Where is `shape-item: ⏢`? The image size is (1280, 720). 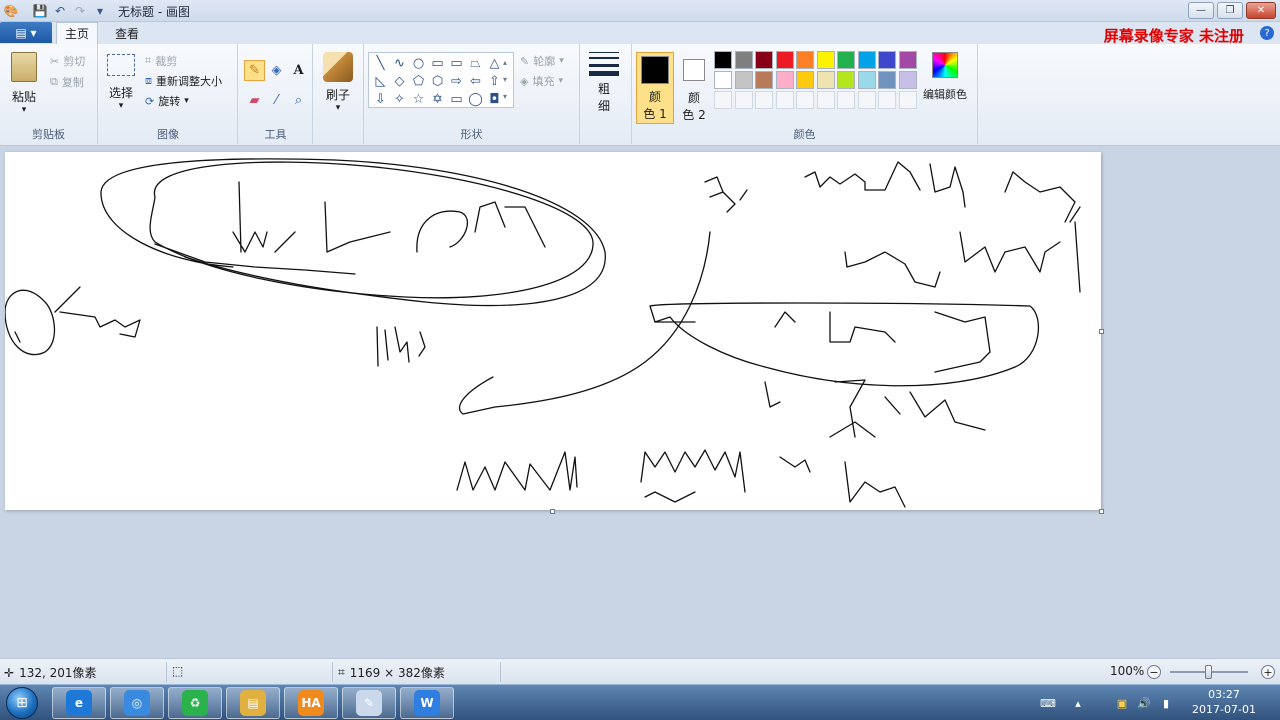 shape-item: ⏢ is located at coordinates (475, 63).